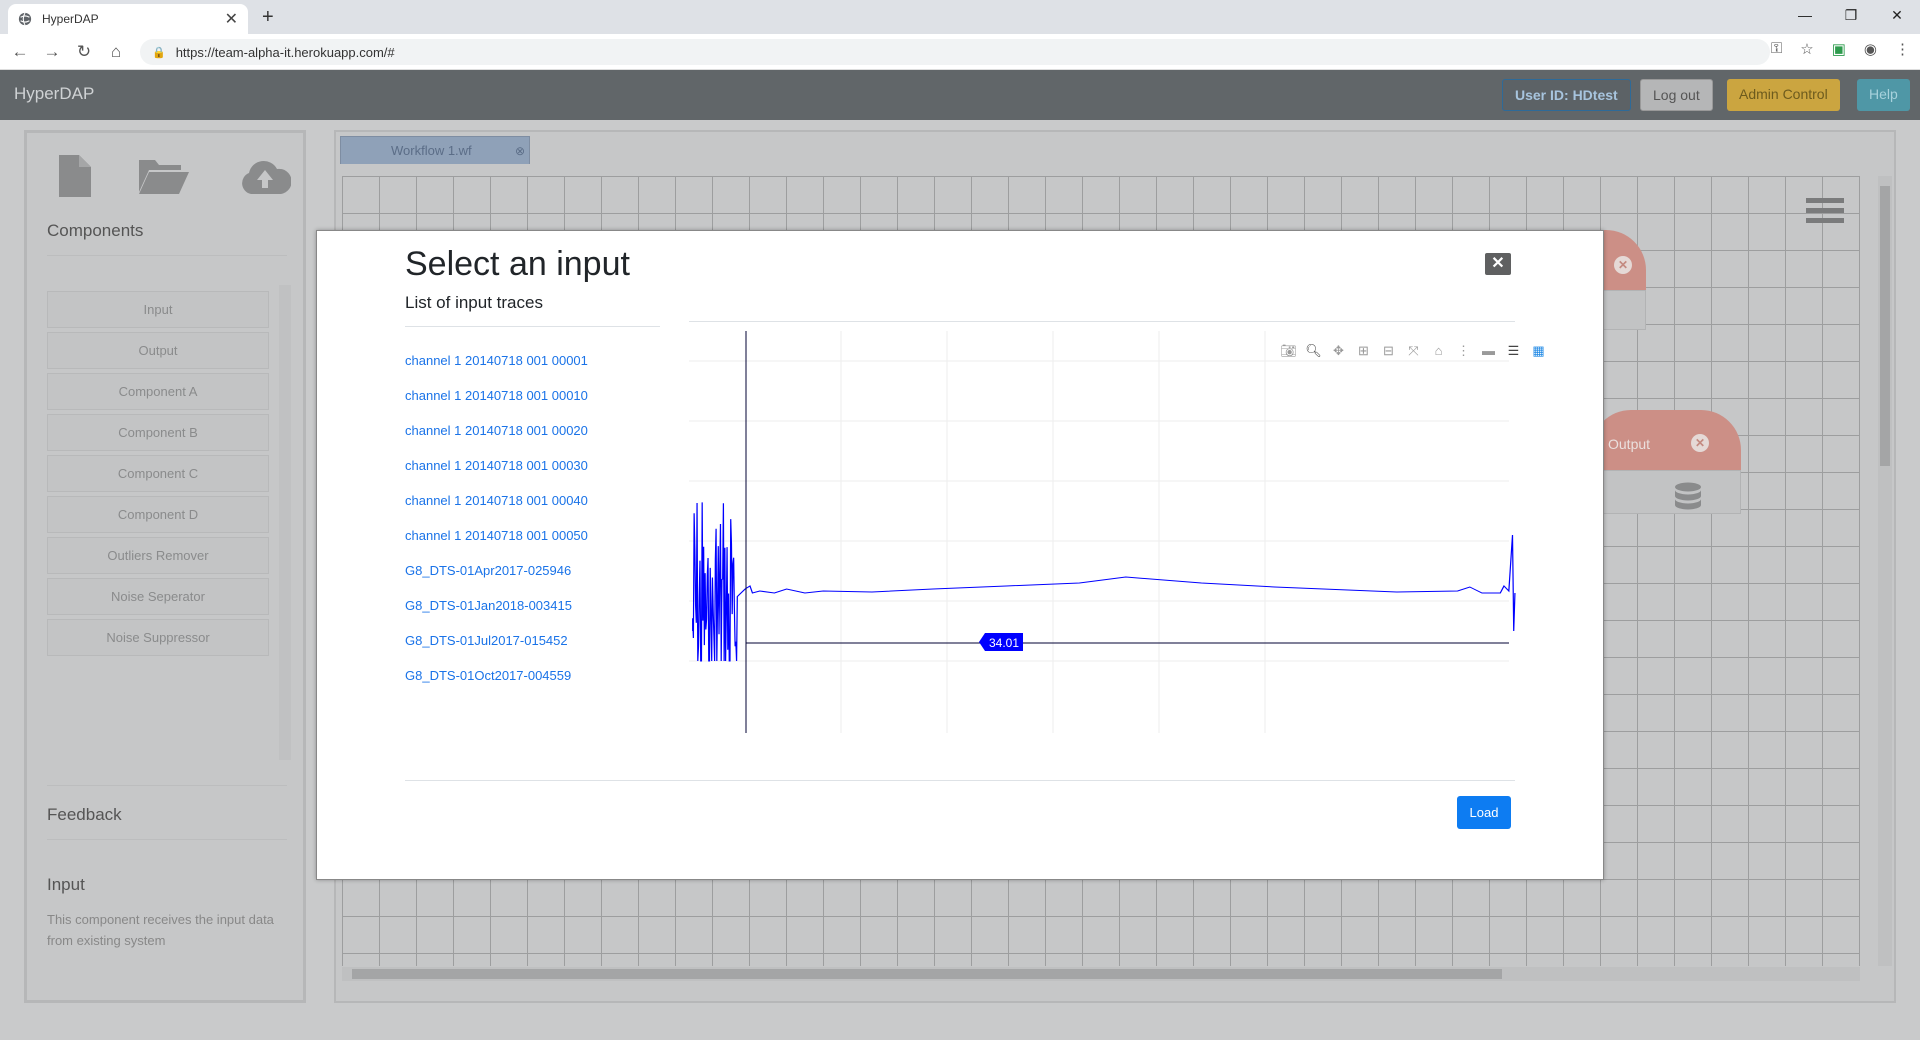 This screenshot has width=1920, height=1040. What do you see at coordinates (960, 17) in the screenshot?
I see `browser-tabbar: HyperDAP ✕ + — ❐ ✕` at bounding box center [960, 17].